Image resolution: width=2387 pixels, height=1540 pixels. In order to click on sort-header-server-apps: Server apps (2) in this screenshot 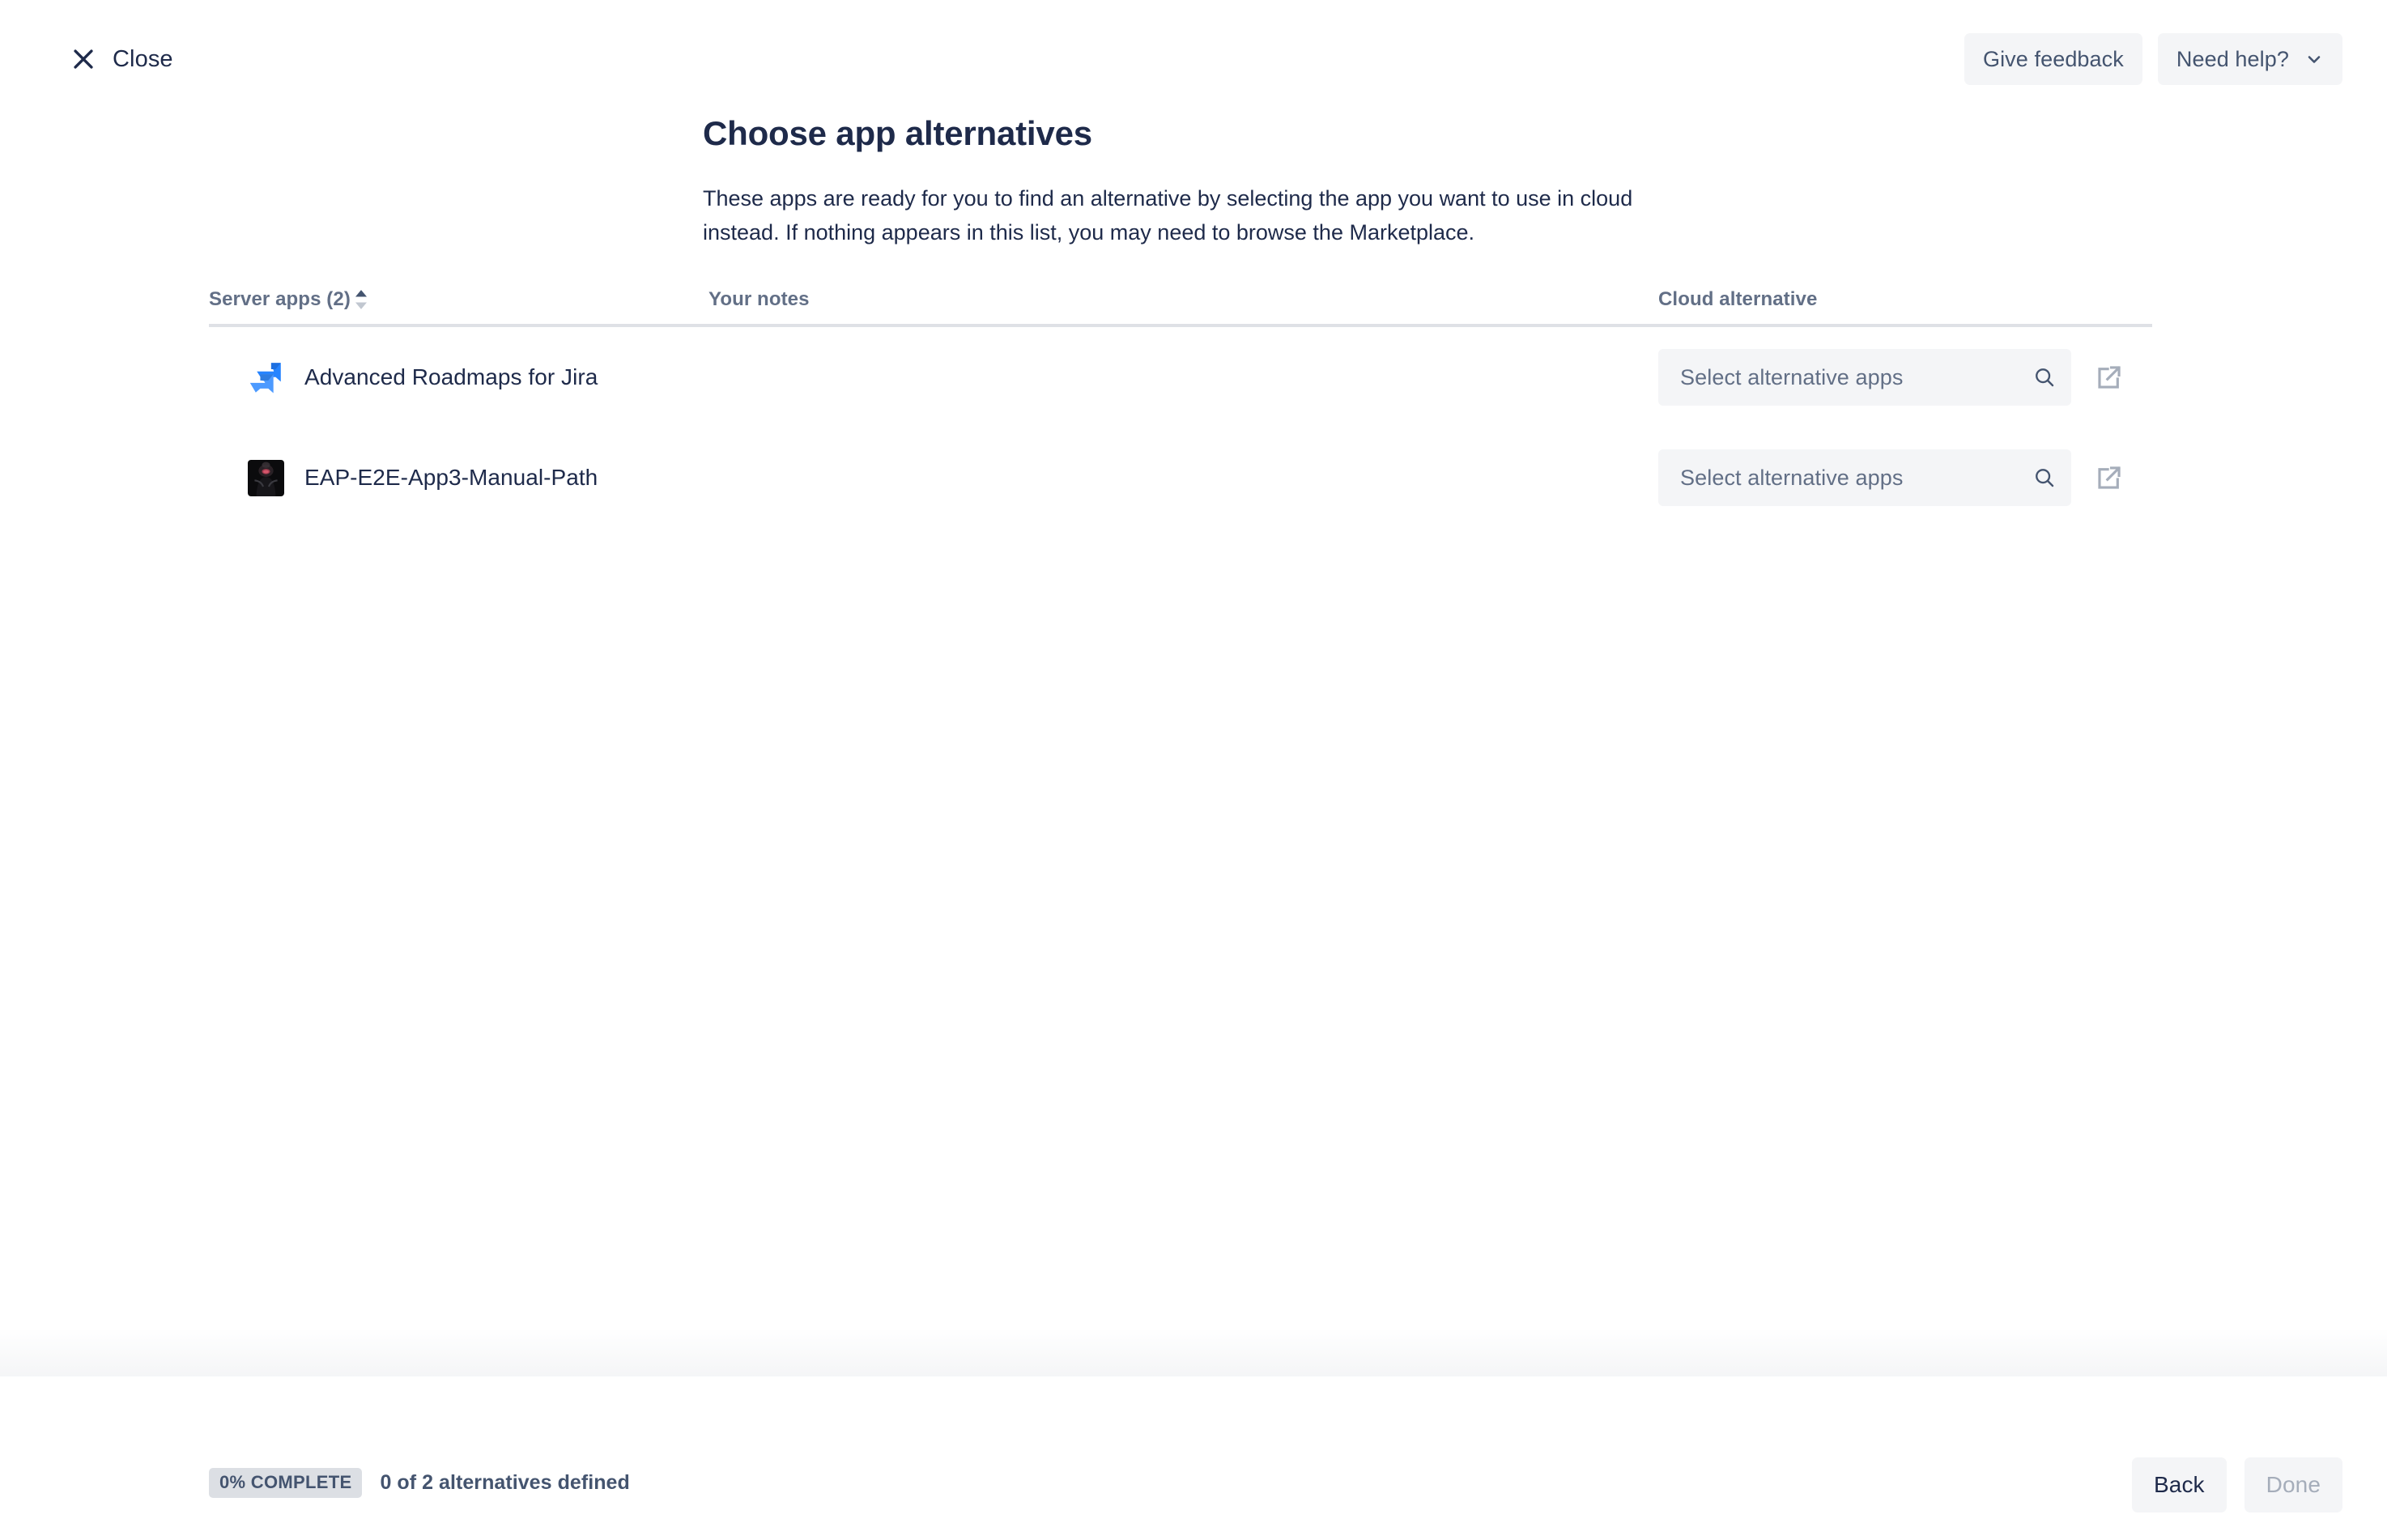, I will do `click(289, 299)`.